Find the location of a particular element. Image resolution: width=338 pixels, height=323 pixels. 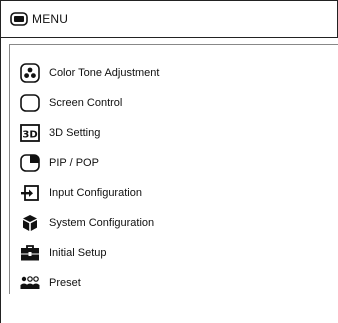

menu-item-screen-control: Screen Control is located at coordinates (71, 103).